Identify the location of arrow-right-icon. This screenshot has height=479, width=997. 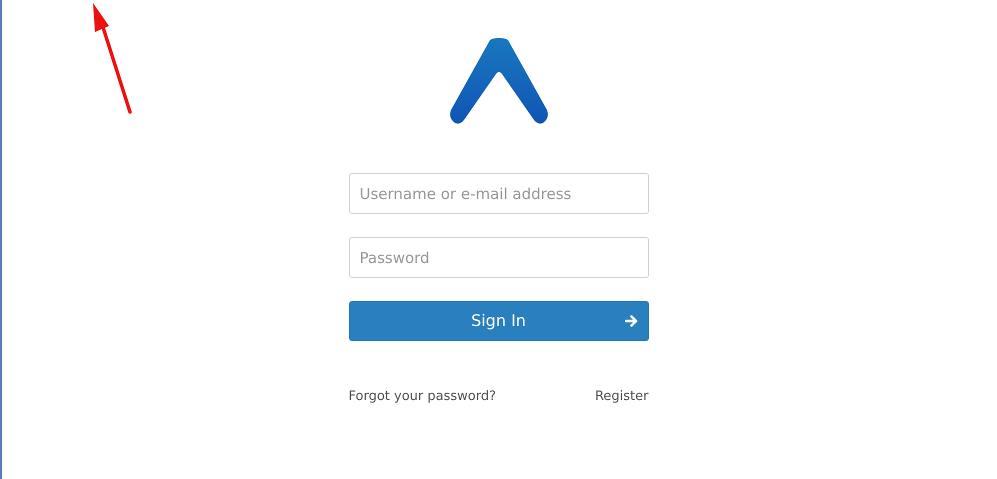
(631, 321).